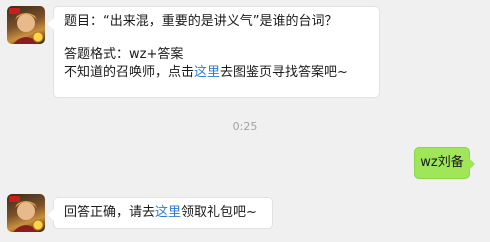 The width and height of the screenshot is (490, 242). Describe the element at coordinates (245, 126) in the screenshot. I see `message-timestamp: 0:25` at that location.